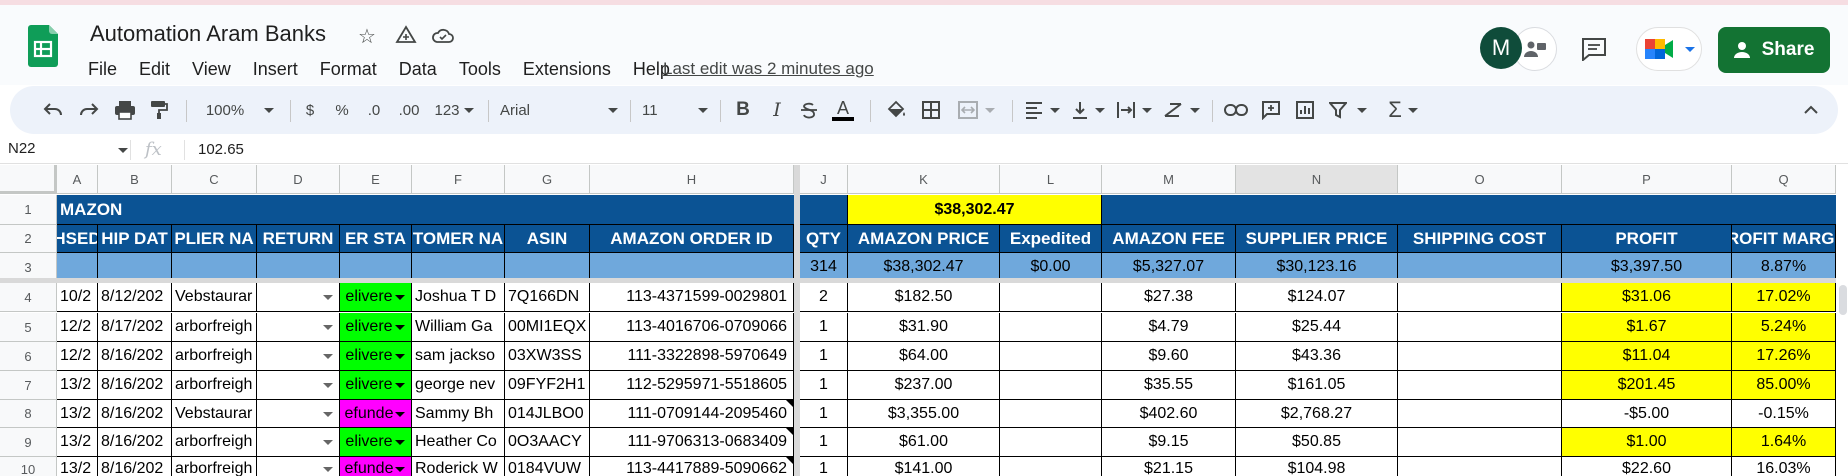 The height and width of the screenshot is (476, 1848). I want to click on cell-d8, so click(298, 414).